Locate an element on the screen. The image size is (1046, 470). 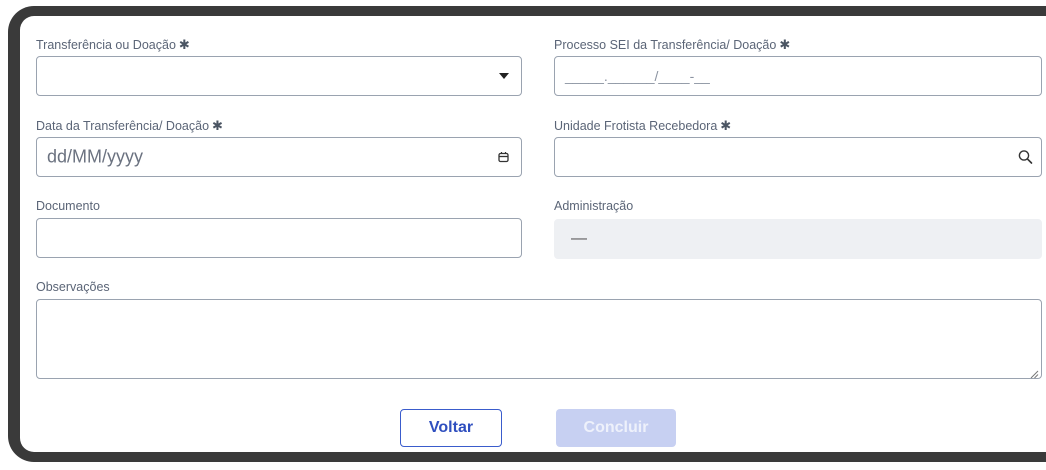
administracao-label: Administração is located at coordinates (593, 206).